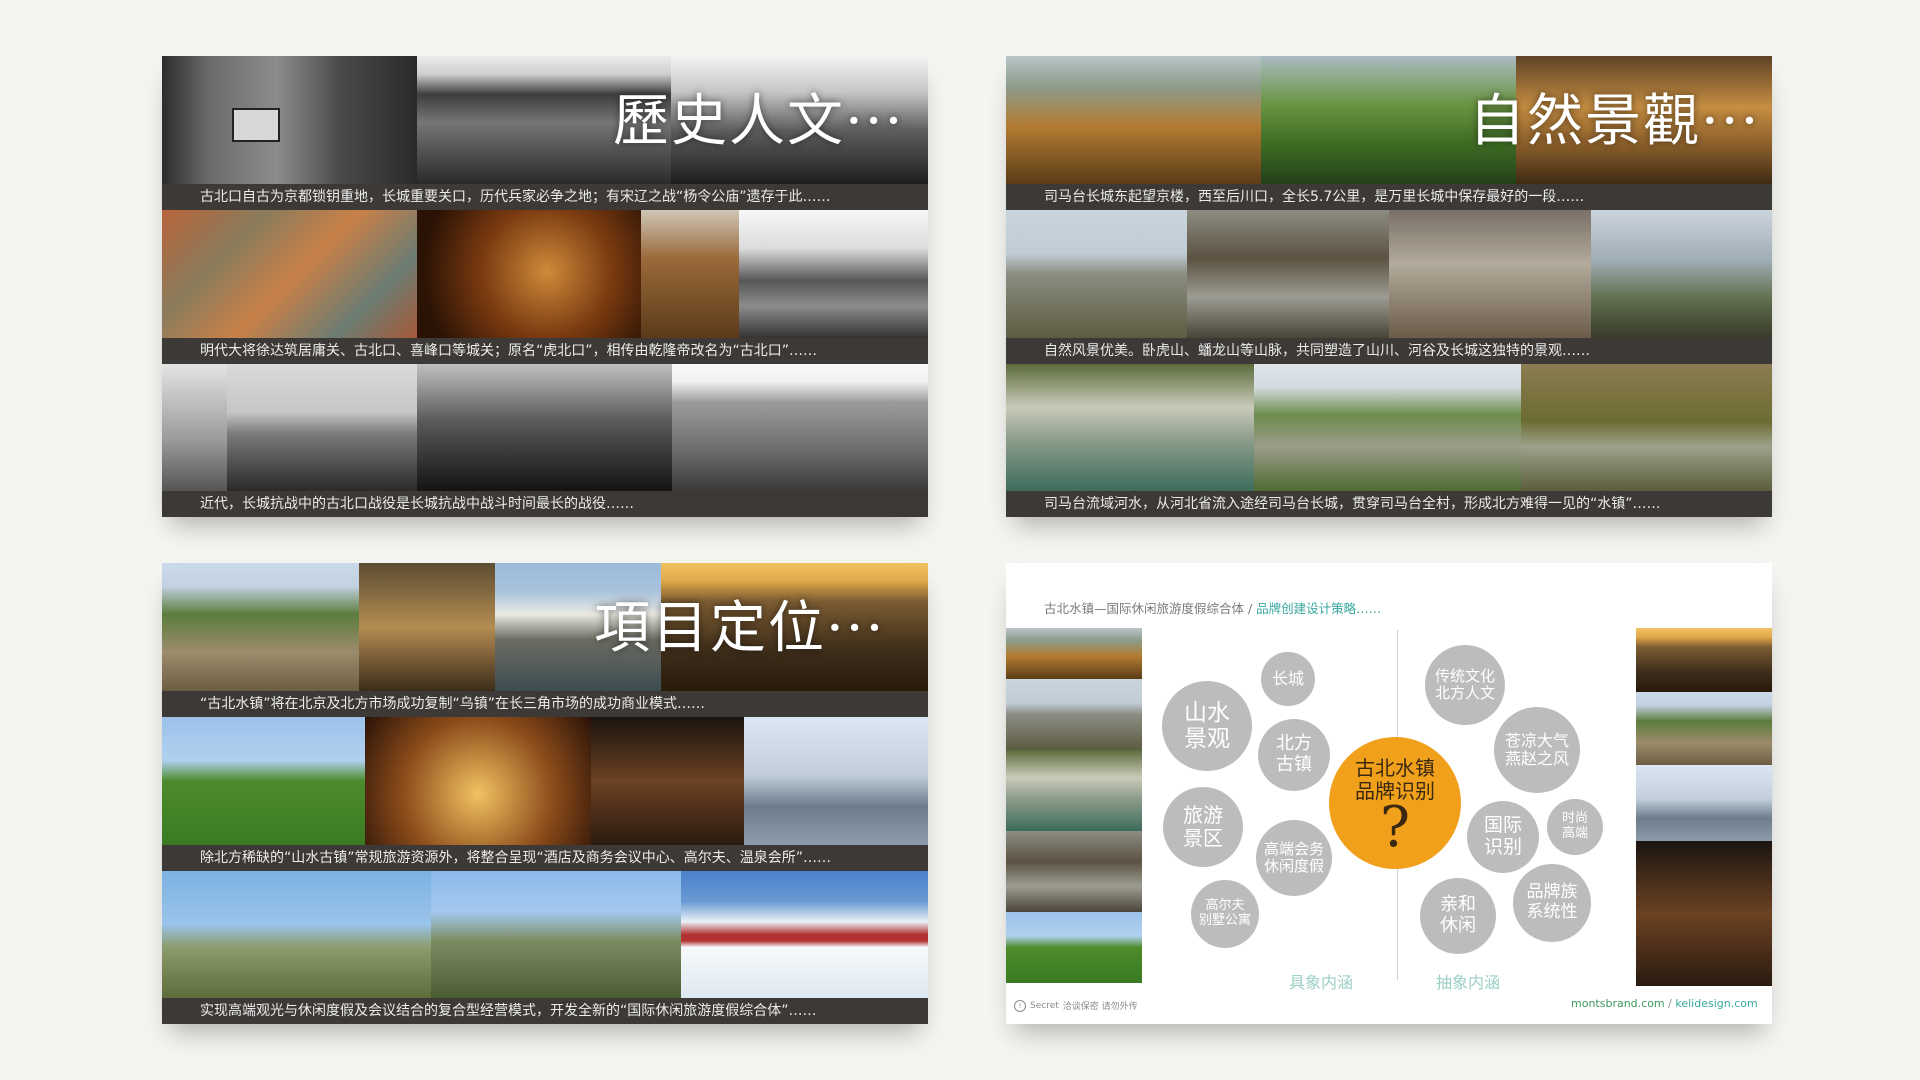 The image size is (1920, 1080). I want to click on photo-hotel-lobby, so click(478, 781).